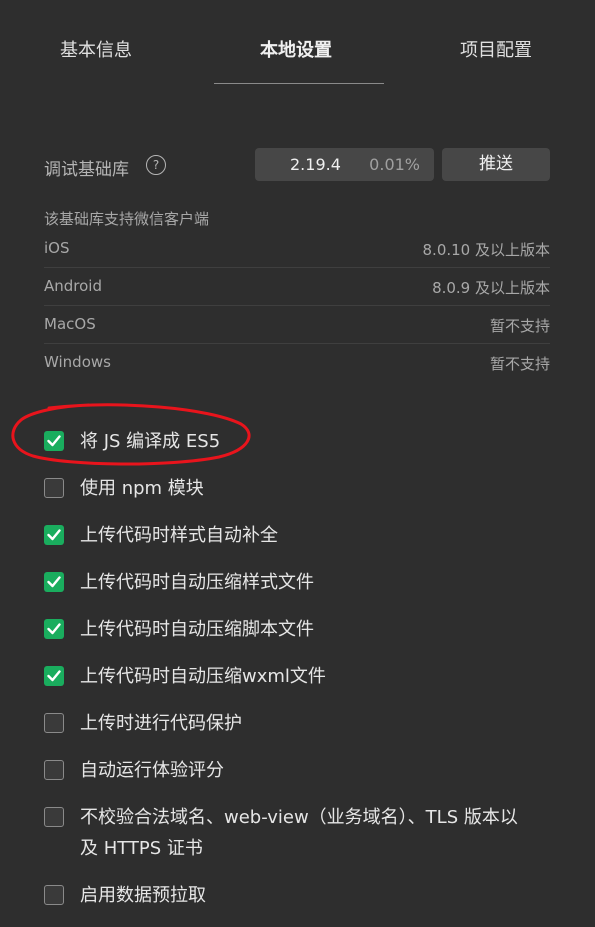  Describe the element at coordinates (150, 441) in the screenshot. I see `option-label: 将 JS 编译成 ES5` at that location.